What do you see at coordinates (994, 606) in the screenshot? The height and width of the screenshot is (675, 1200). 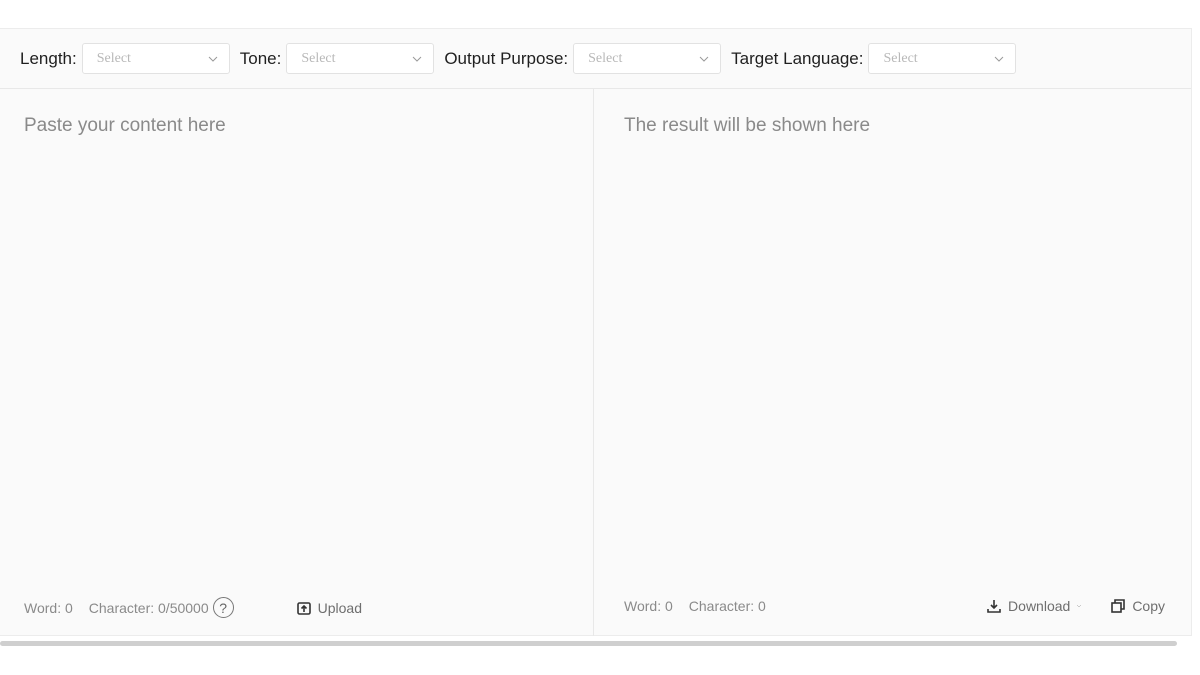 I see `download-icon` at bounding box center [994, 606].